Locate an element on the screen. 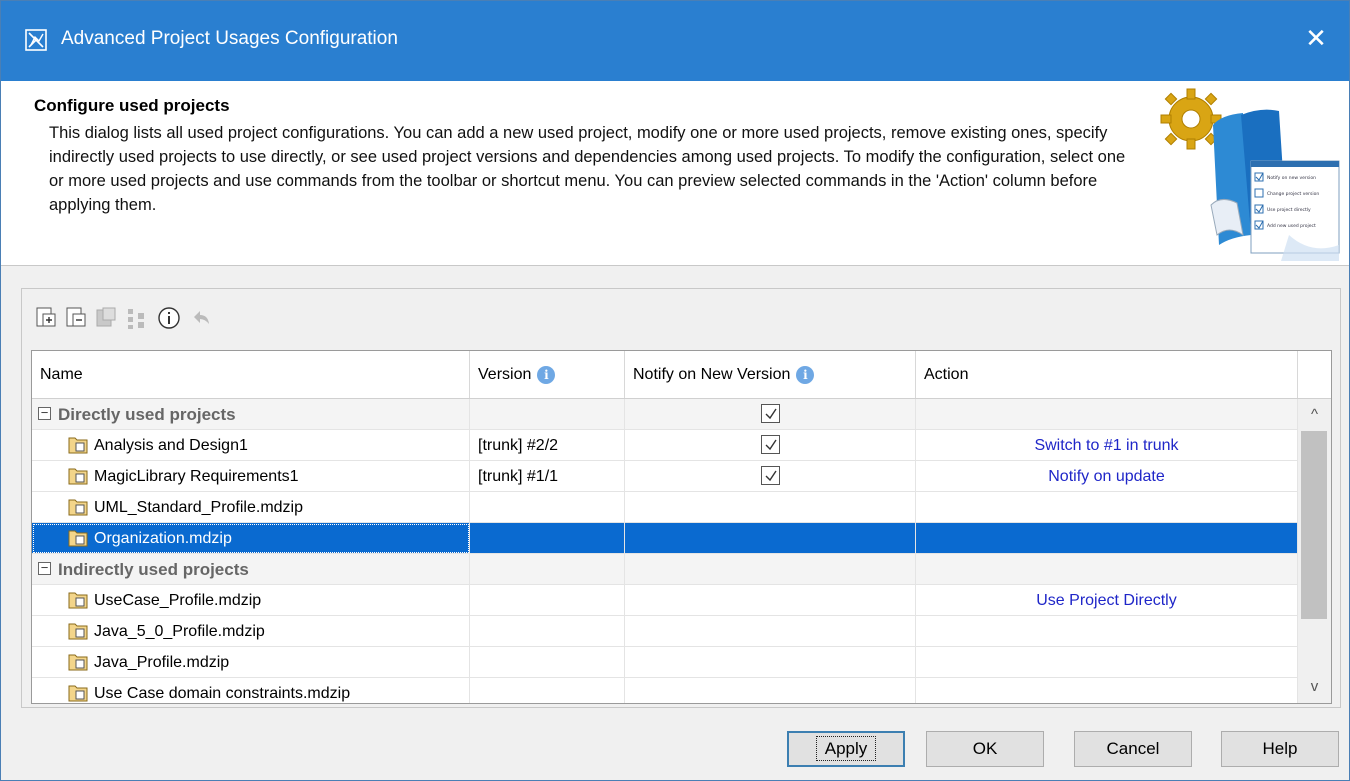  column-header-version: Version i is located at coordinates (547, 374).